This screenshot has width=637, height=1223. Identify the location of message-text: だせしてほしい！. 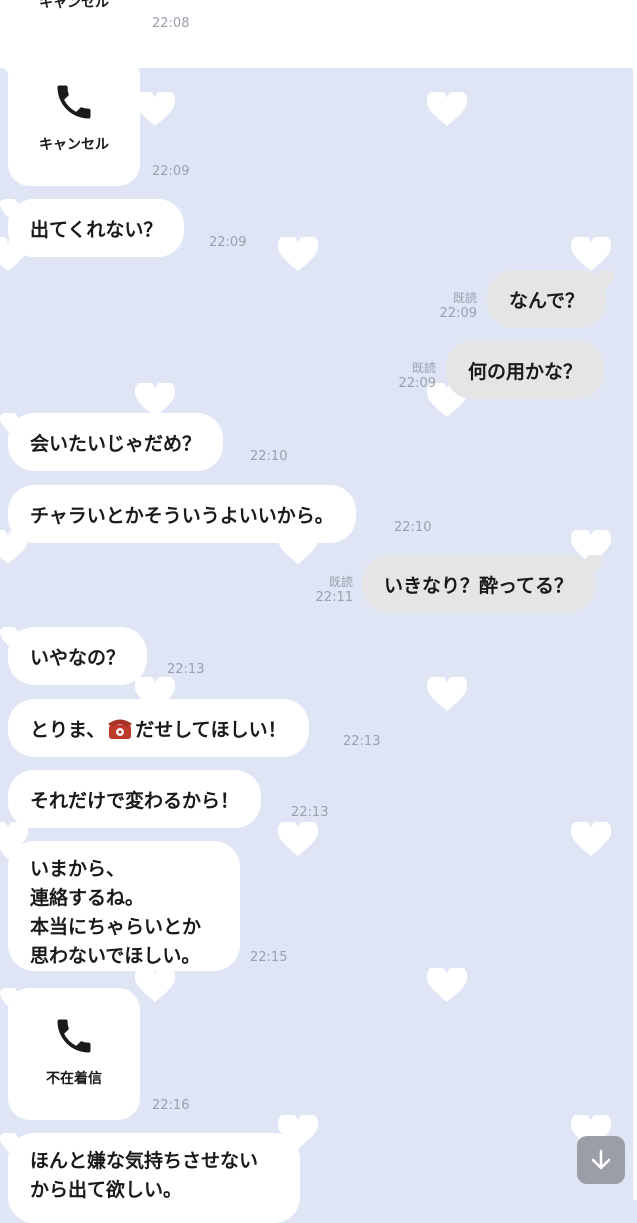
(211, 729).